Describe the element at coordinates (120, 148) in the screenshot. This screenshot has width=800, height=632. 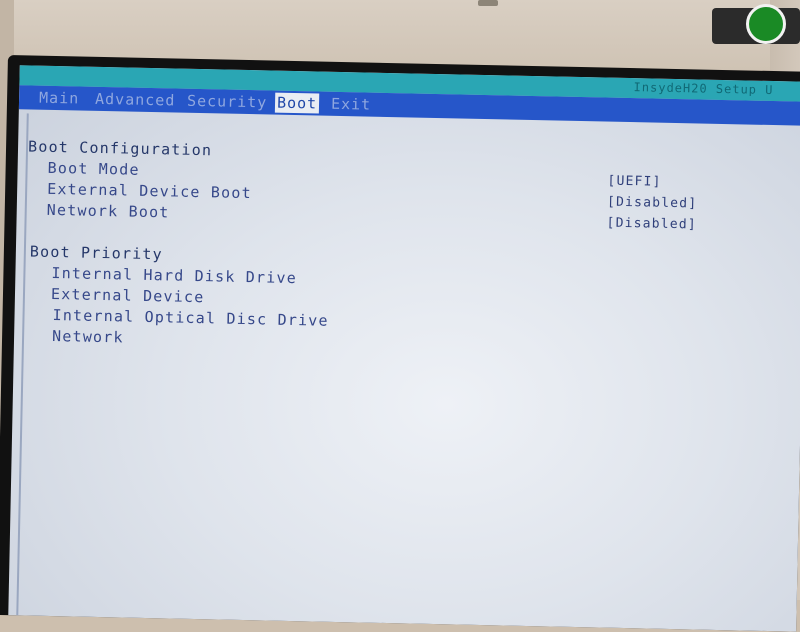
I see `section-heading-boot-configuration: Boot Configuration` at that location.